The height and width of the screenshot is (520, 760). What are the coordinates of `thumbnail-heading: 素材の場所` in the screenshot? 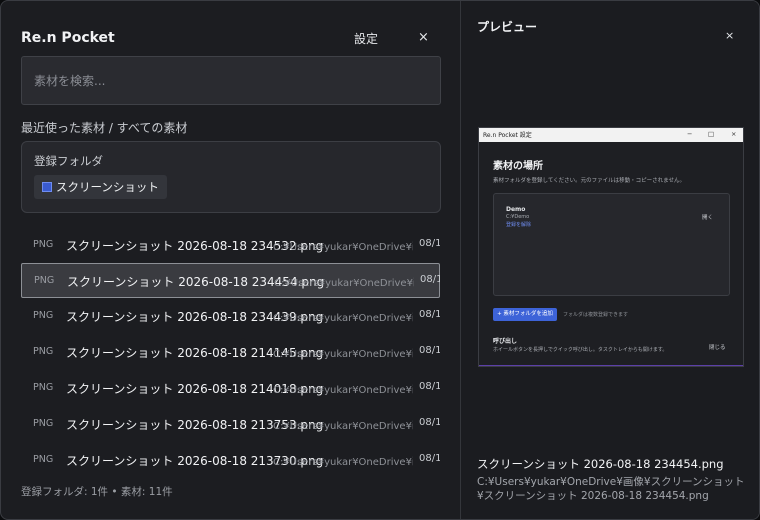 It's located at (518, 166).